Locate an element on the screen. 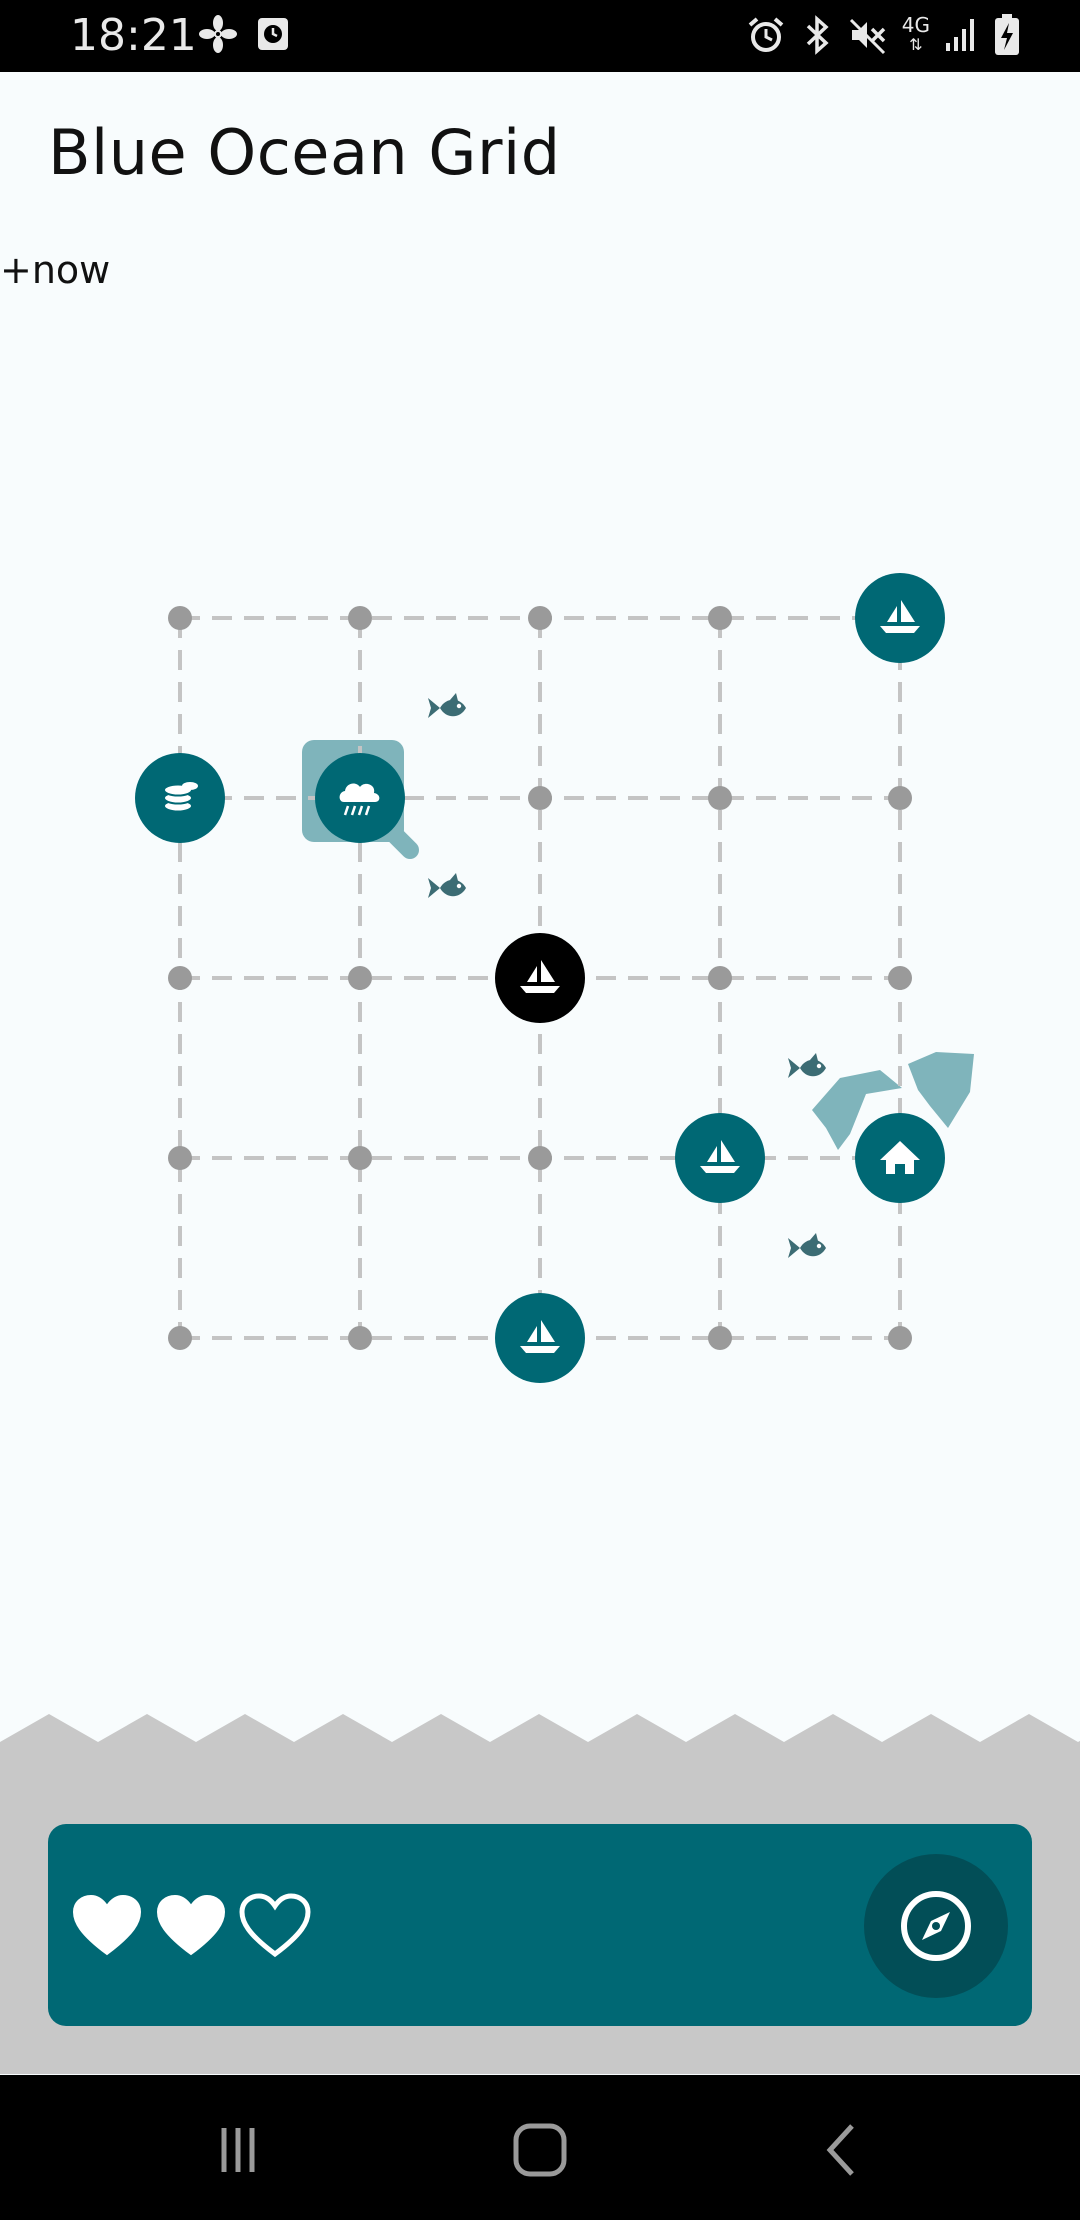 This screenshot has height=2220, width=1080. lives-indicator is located at coordinates (191, 1926).